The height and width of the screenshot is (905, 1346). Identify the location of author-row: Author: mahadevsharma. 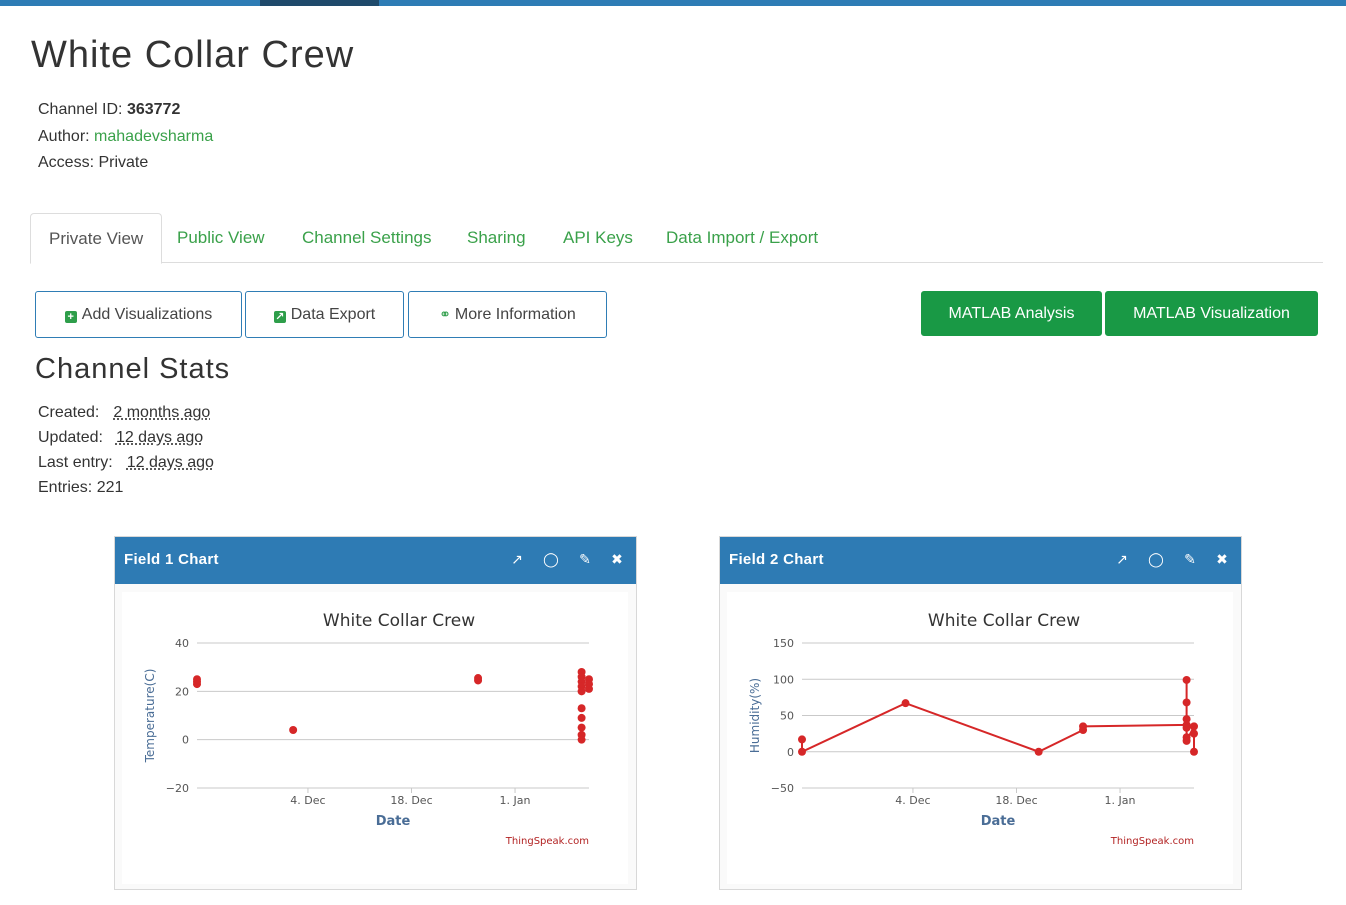
(125, 137).